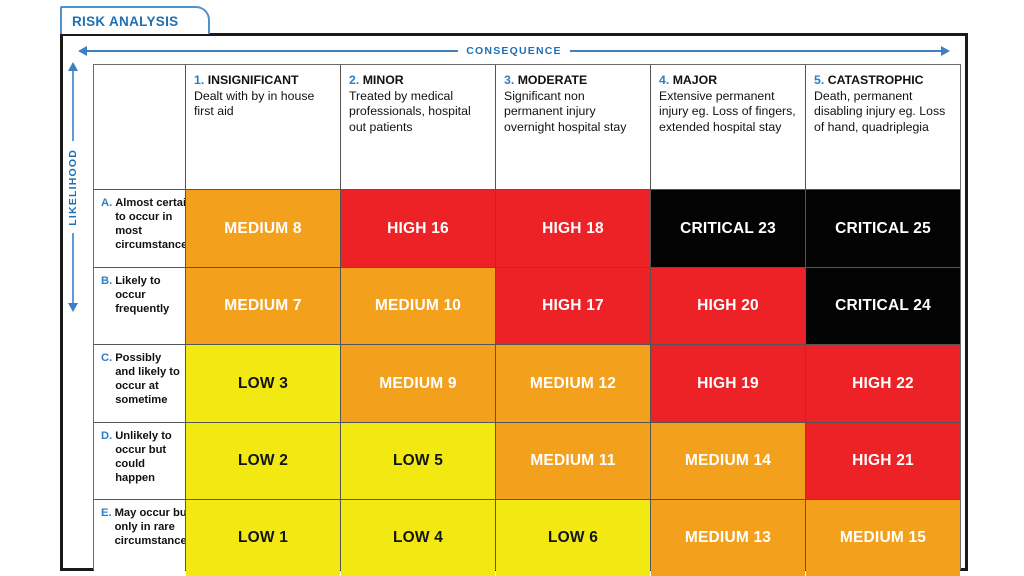 The image size is (1024, 576). I want to click on risk-cell: HIGH 16, so click(418, 228).